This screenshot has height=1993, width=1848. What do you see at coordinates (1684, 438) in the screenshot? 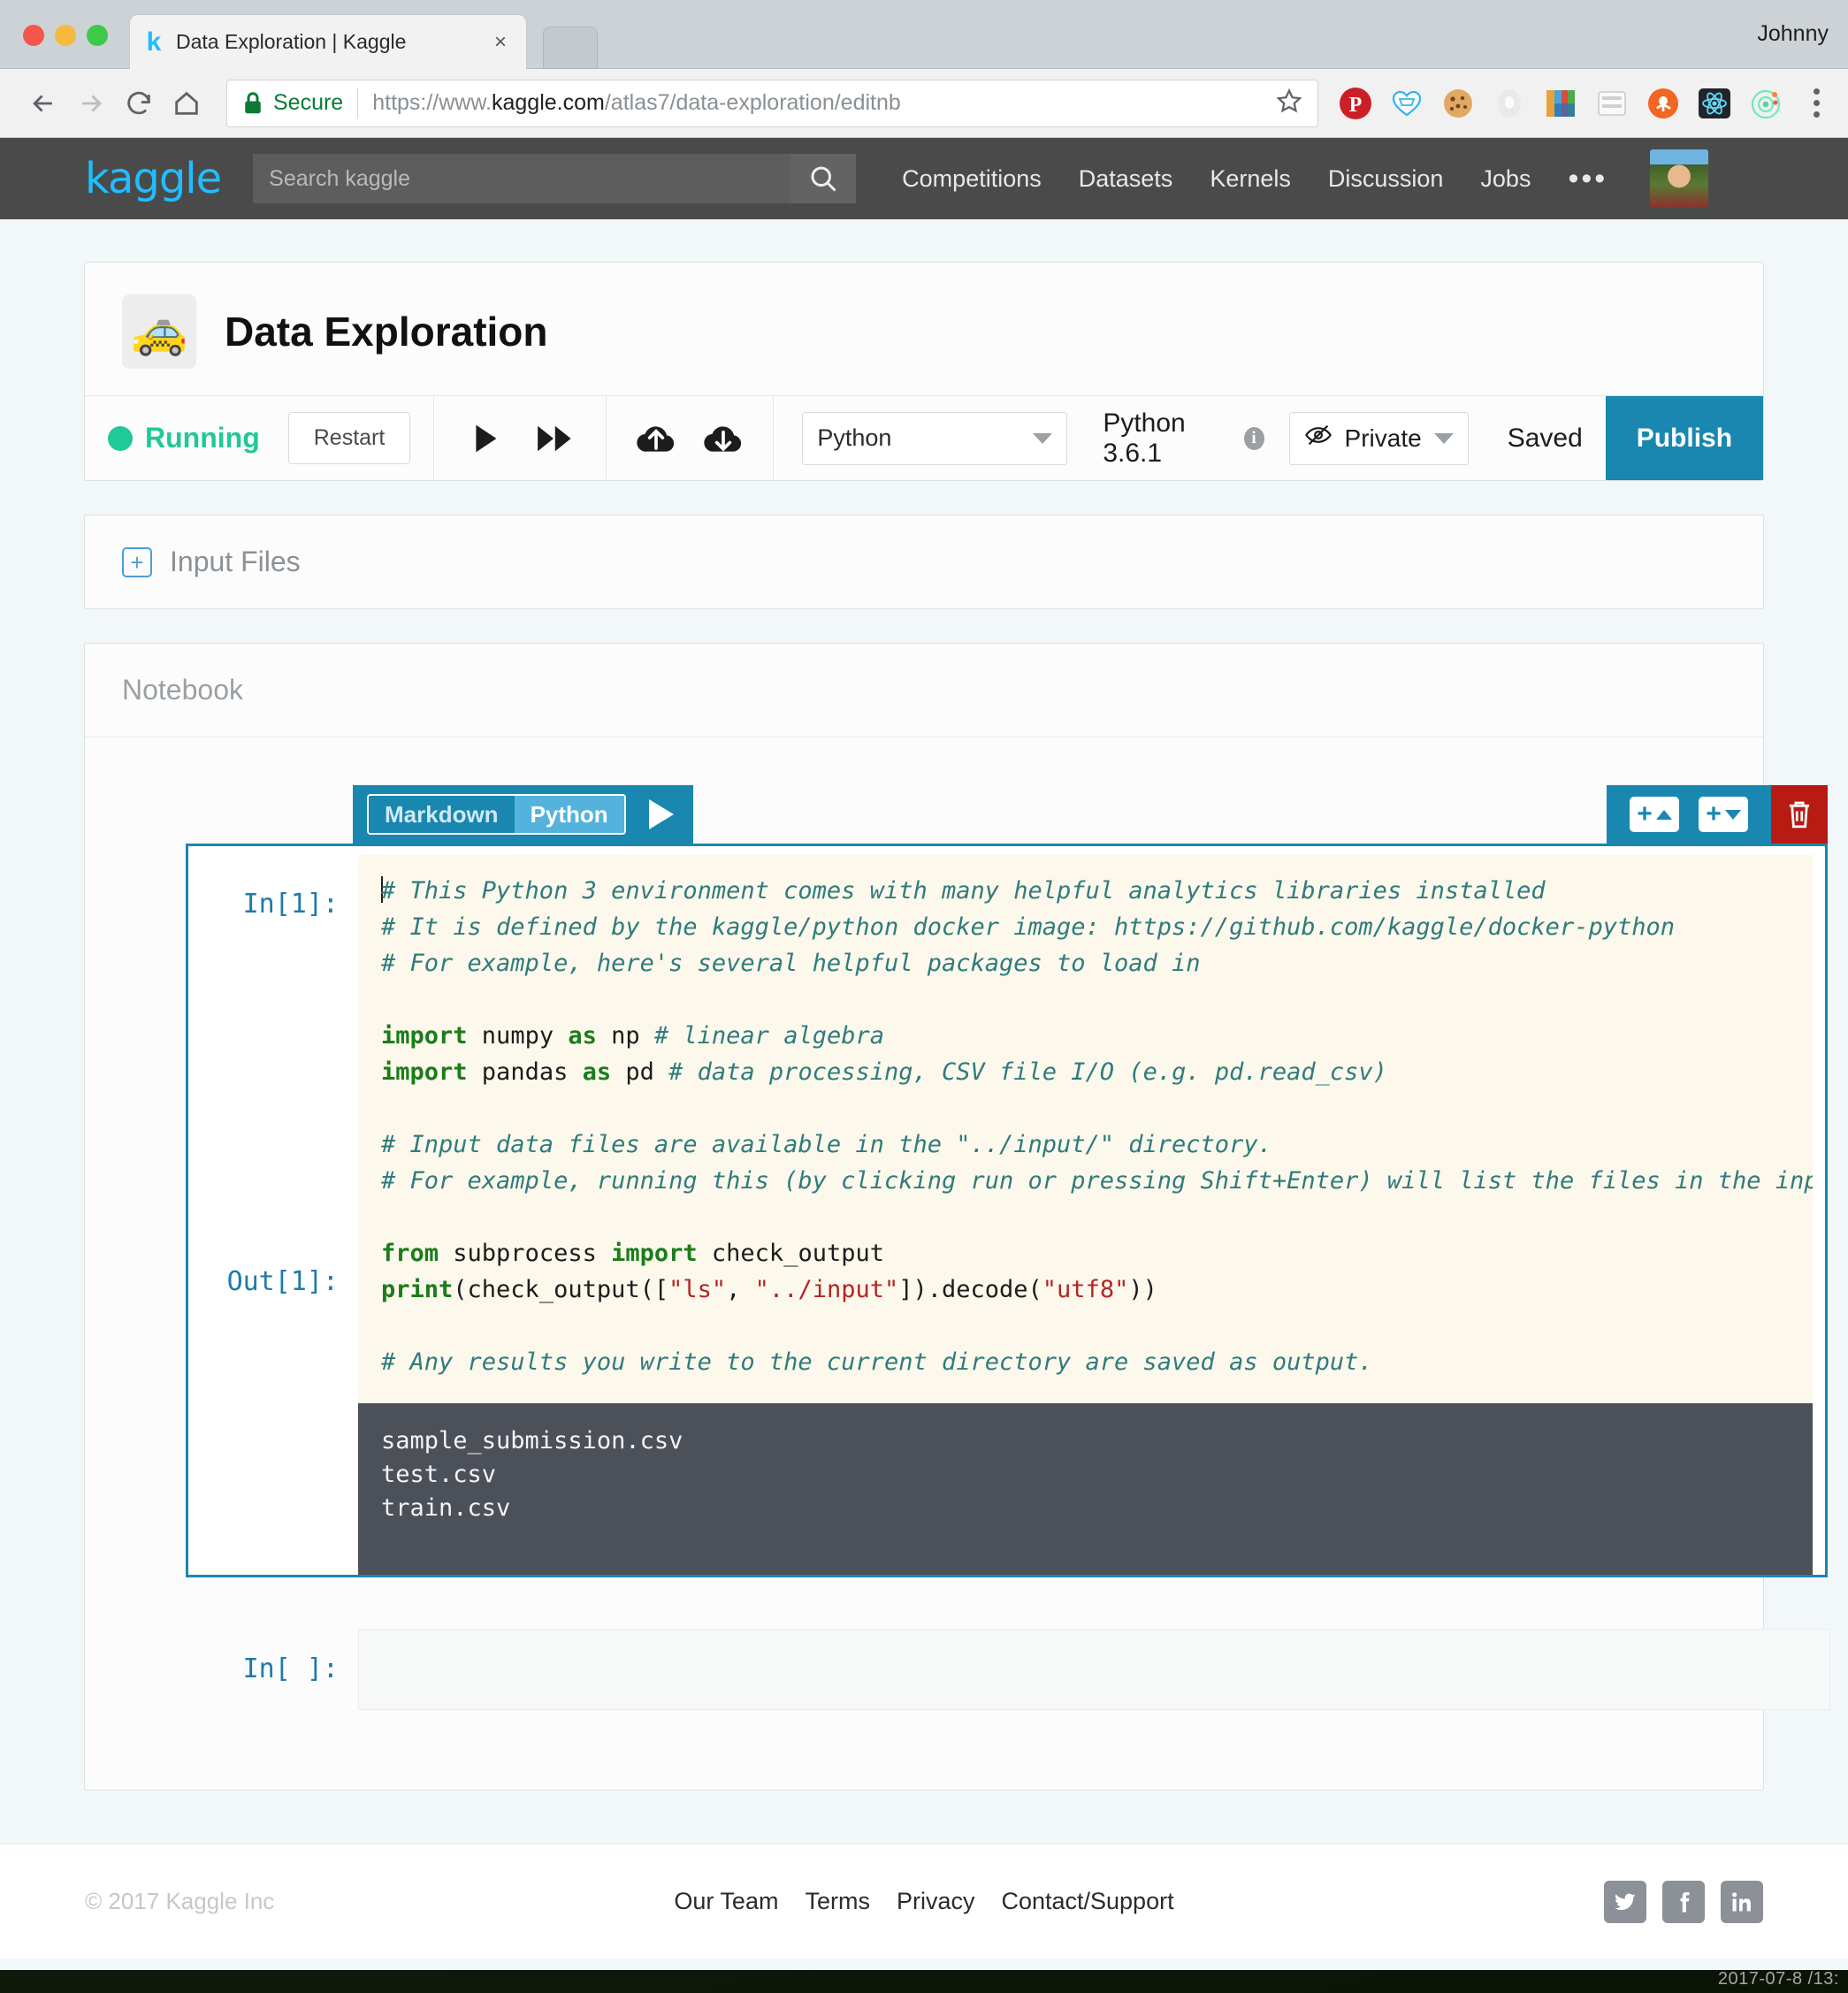
I see `publish-button: Publish` at bounding box center [1684, 438].